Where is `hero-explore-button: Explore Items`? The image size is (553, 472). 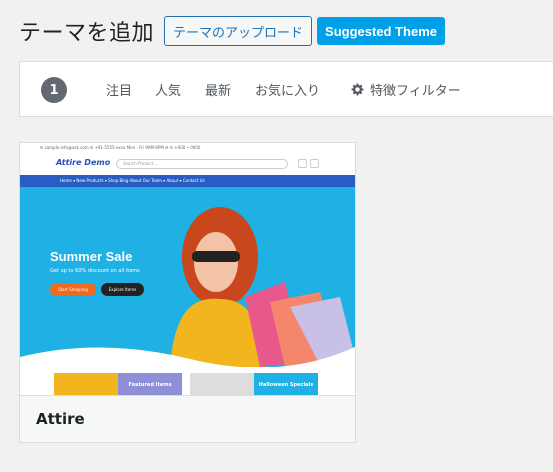
hero-explore-button: Explore Items is located at coordinates (122, 289).